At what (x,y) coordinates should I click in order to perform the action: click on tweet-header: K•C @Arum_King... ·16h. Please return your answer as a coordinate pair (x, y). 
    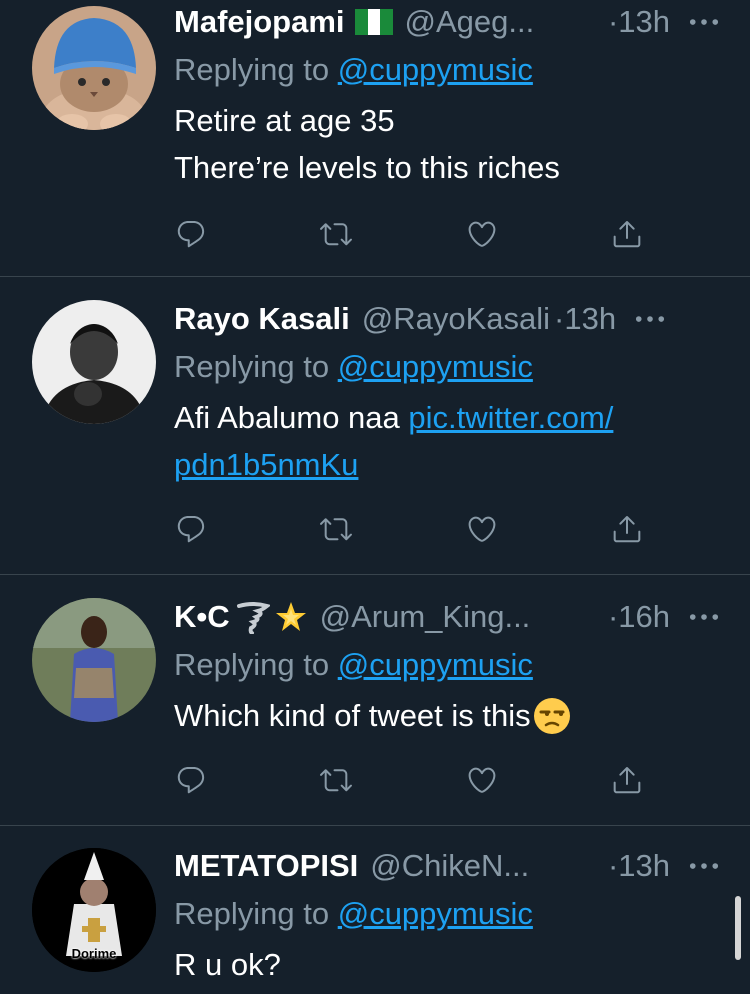
    Looking at the image, I should click on (447, 617).